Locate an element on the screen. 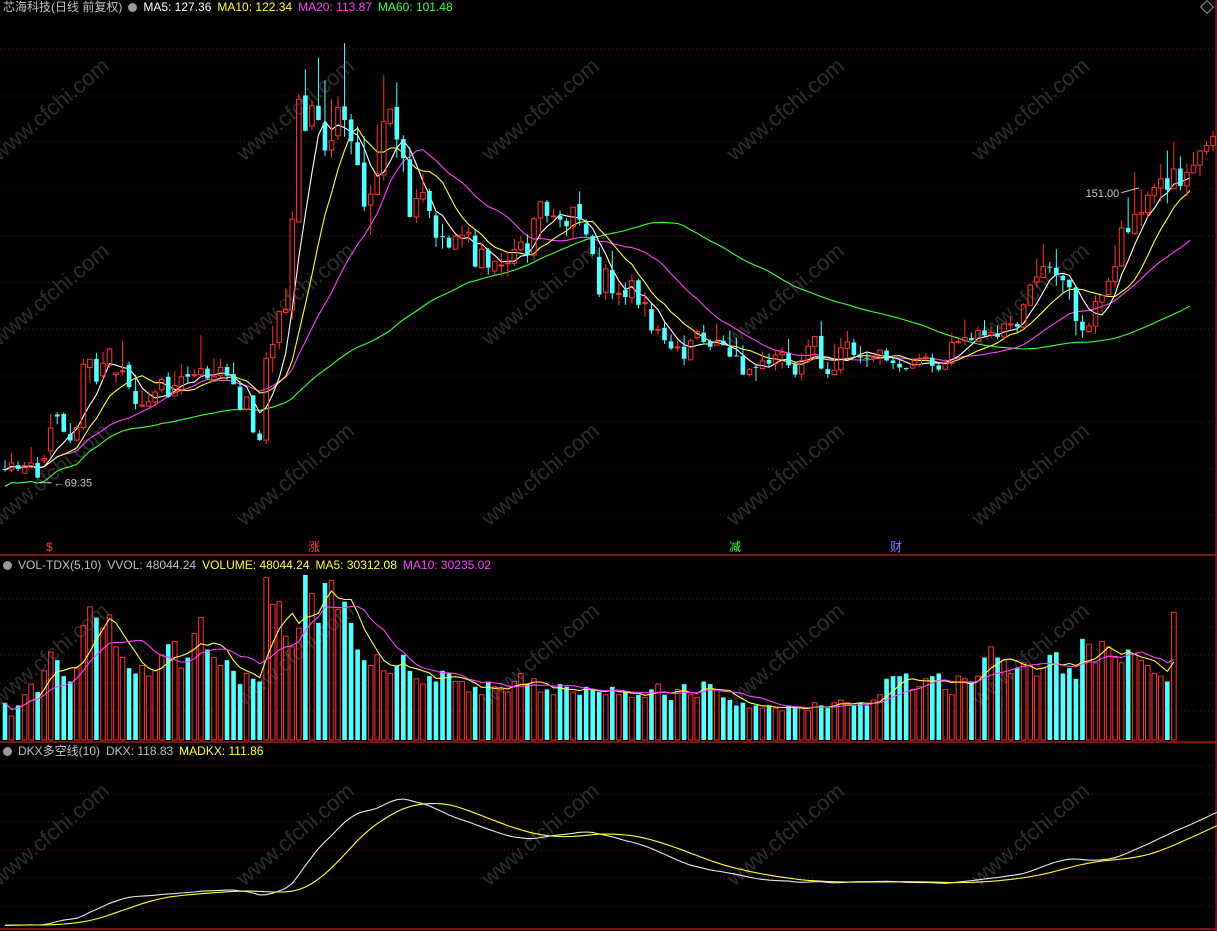  marker-zhang: 涨 is located at coordinates (314, 547).